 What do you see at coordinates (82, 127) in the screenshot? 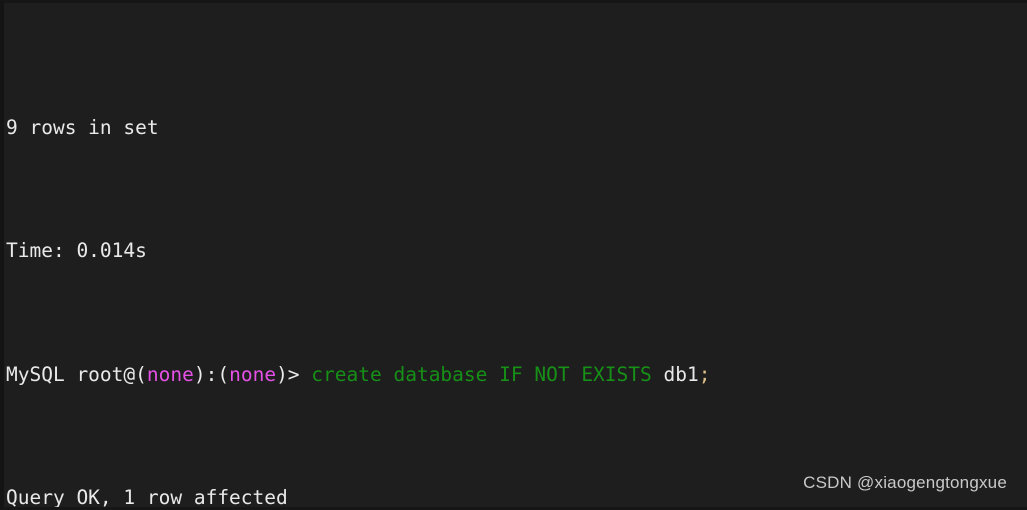
I see `line-text: 9 rows in set` at bounding box center [82, 127].